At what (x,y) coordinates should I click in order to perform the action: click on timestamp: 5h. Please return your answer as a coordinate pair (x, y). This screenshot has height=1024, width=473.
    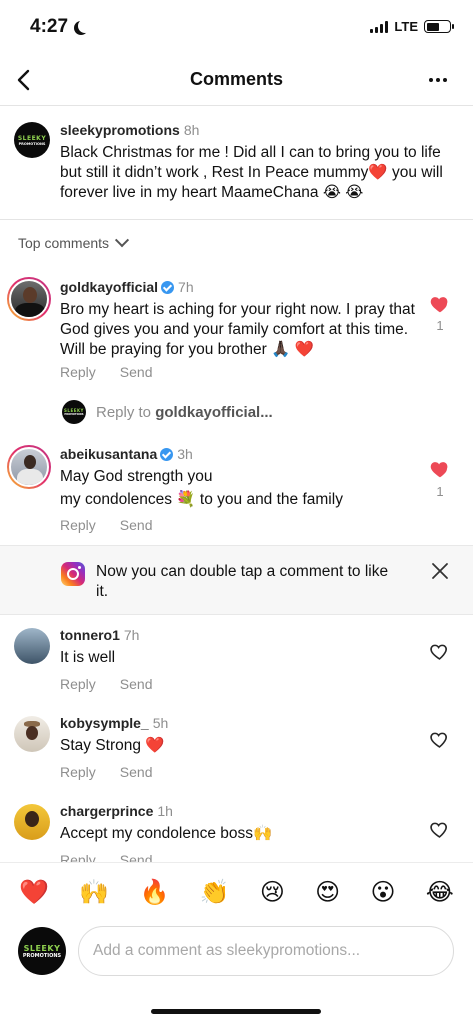
    Looking at the image, I should click on (160, 723).